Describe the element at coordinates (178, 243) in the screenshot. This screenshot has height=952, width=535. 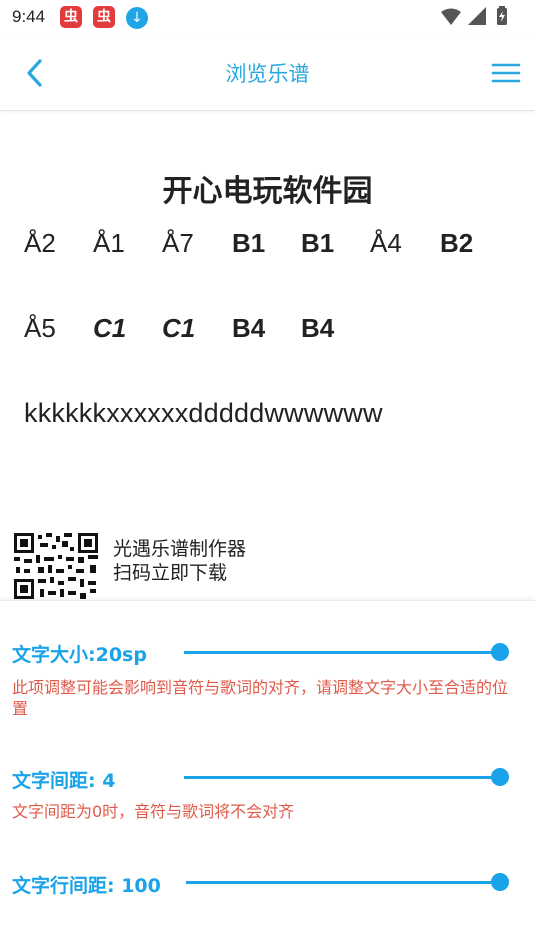
I see `note: Å7` at that location.